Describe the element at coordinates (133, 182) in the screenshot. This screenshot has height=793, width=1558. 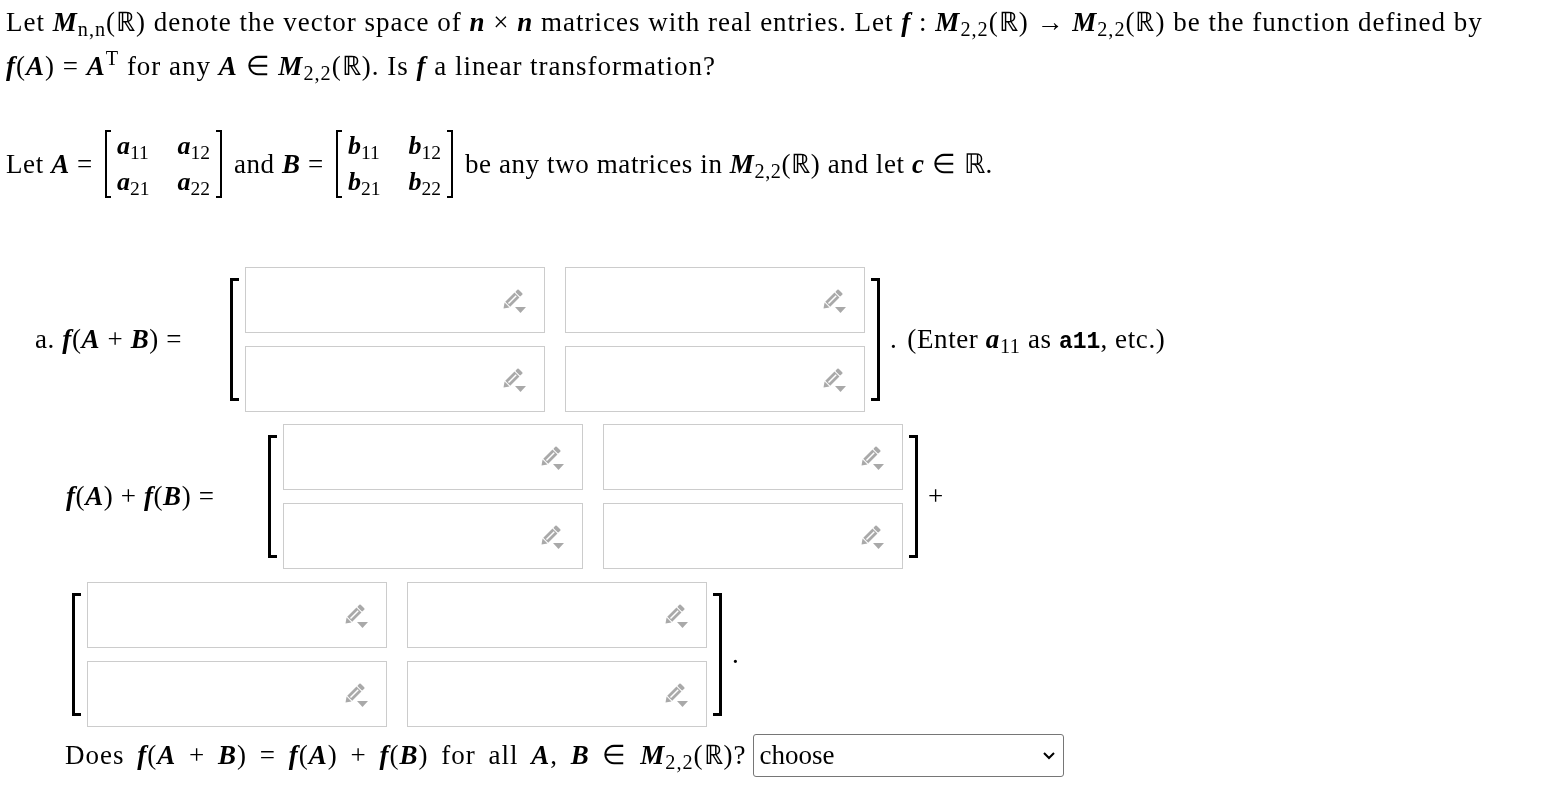
I see `matrix-entry: a$_{21}$` at that location.